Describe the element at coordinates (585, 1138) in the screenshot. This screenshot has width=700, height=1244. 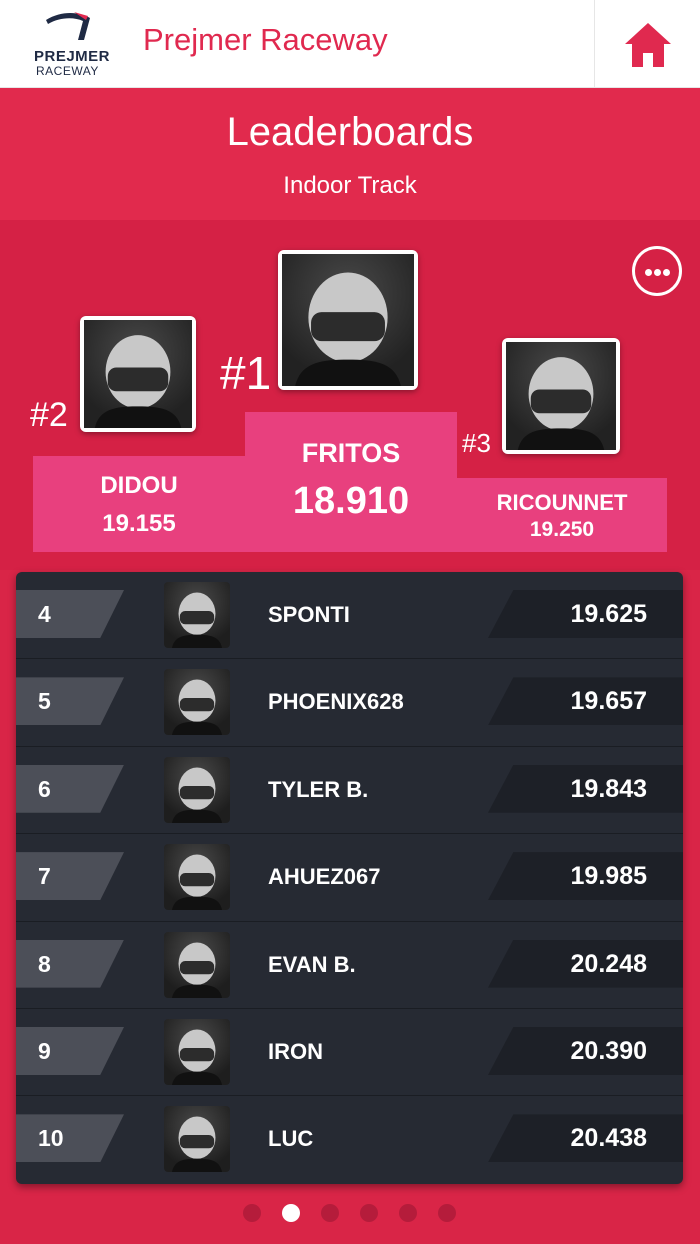
I see `row-time: 20.438` at that location.